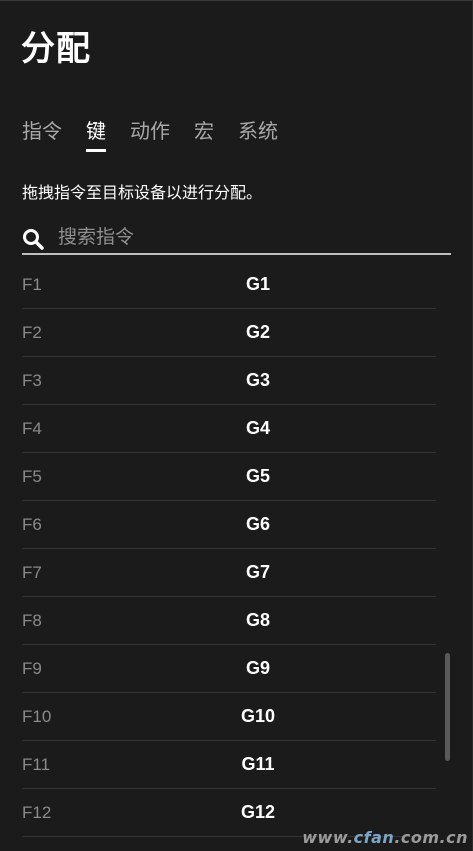  I want to click on instruction-text: 拖拽指令至目标设备以进行分配。, so click(142, 192).